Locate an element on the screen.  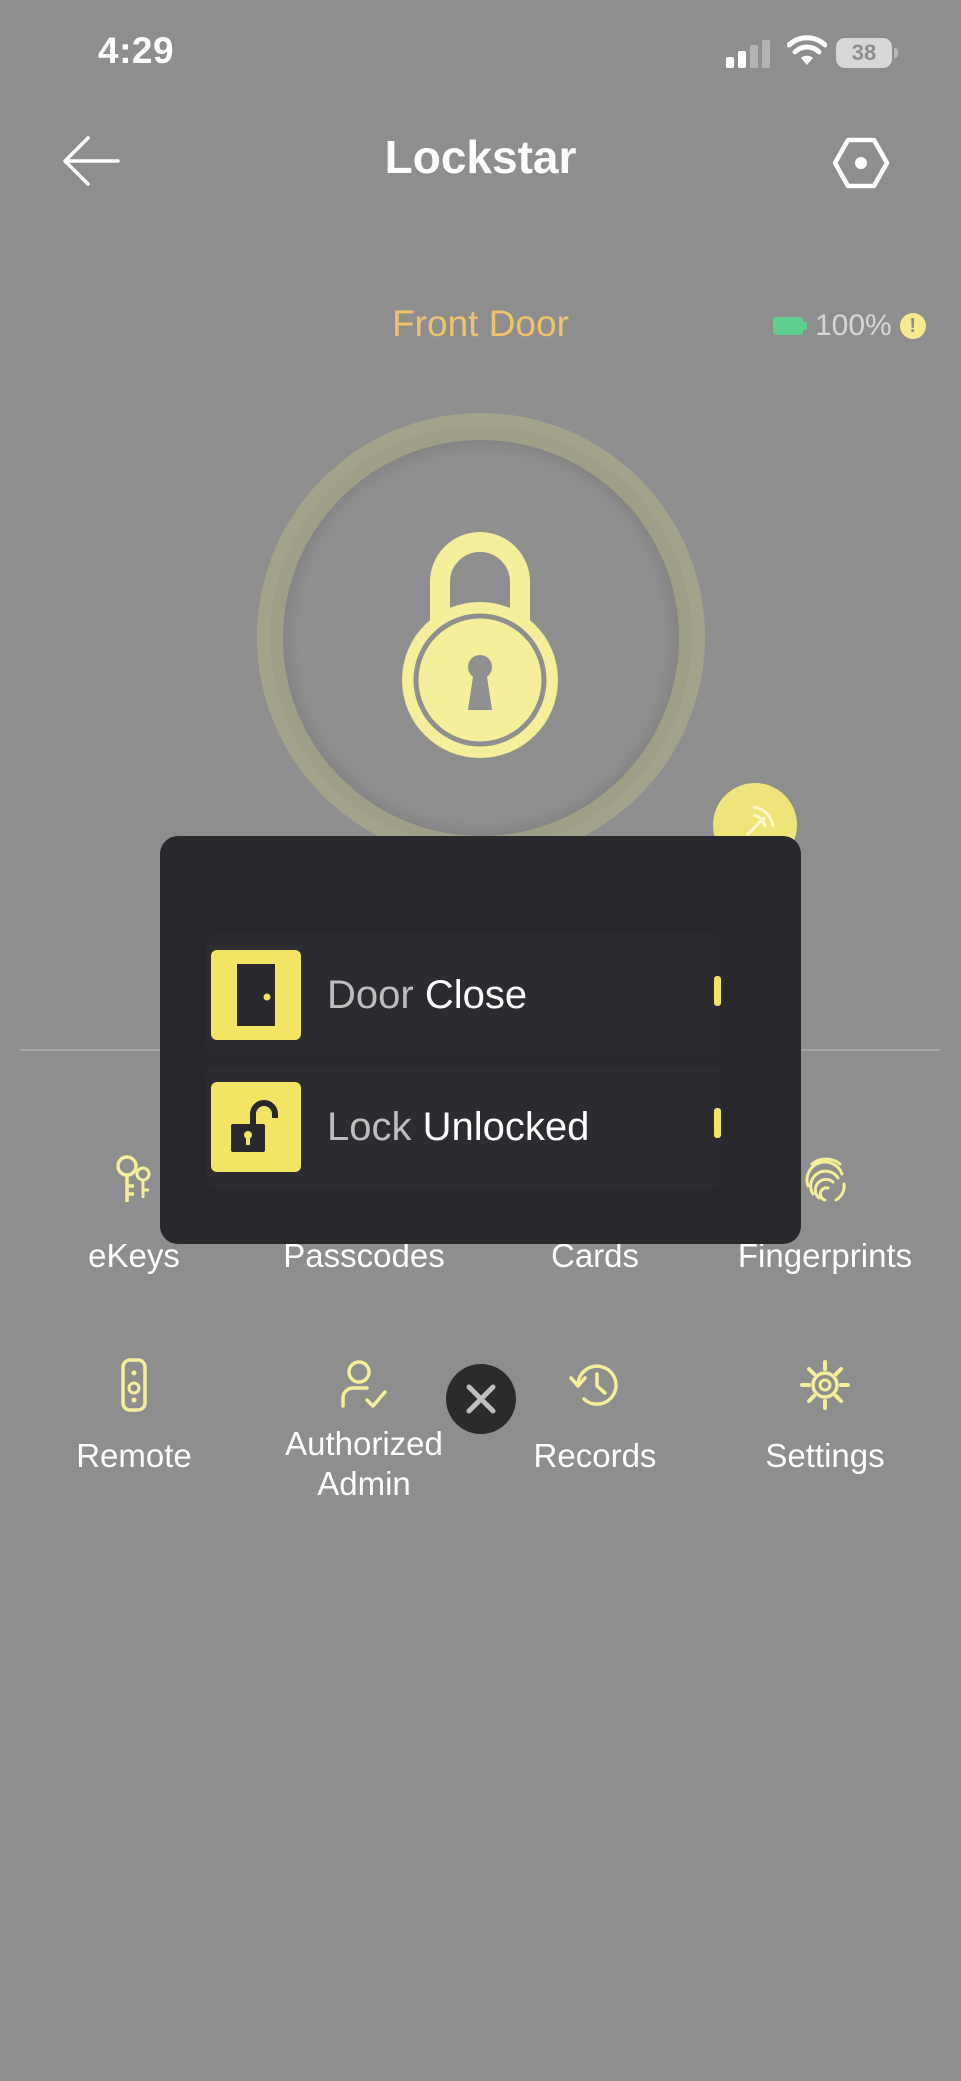
lock-status-indicator is located at coordinates (717, 1123).